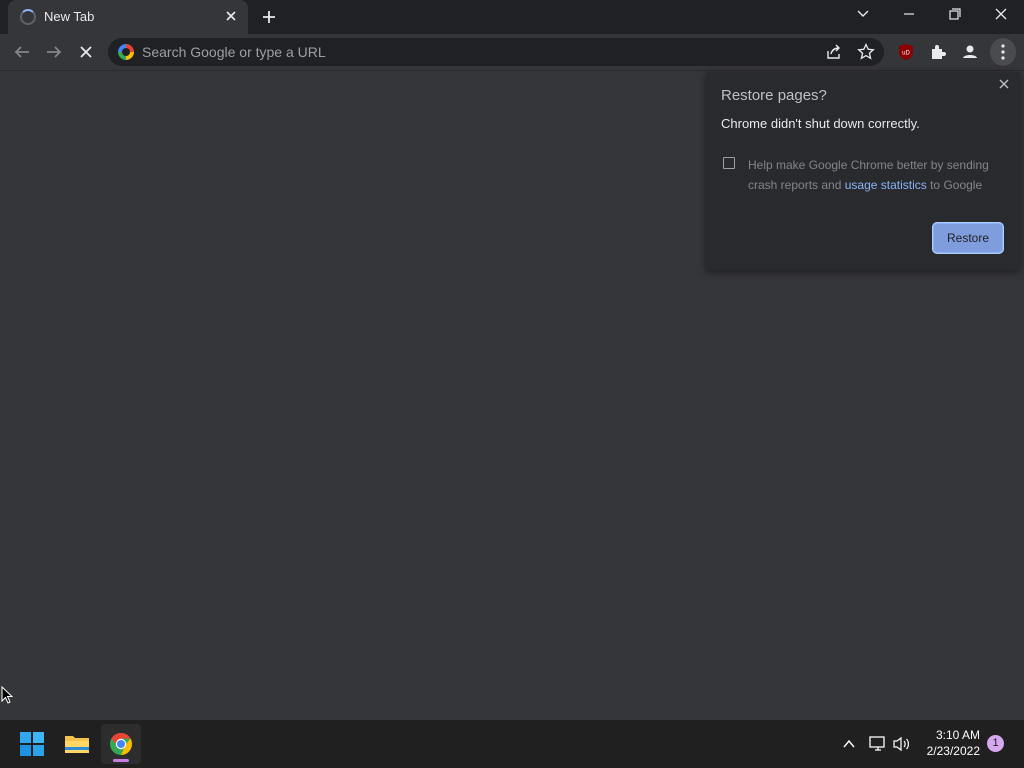 The image size is (1024, 768). What do you see at coordinates (886, 185) in the screenshot?
I see `usage-statistics-link: usage statistics` at bounding box center [886, 185].